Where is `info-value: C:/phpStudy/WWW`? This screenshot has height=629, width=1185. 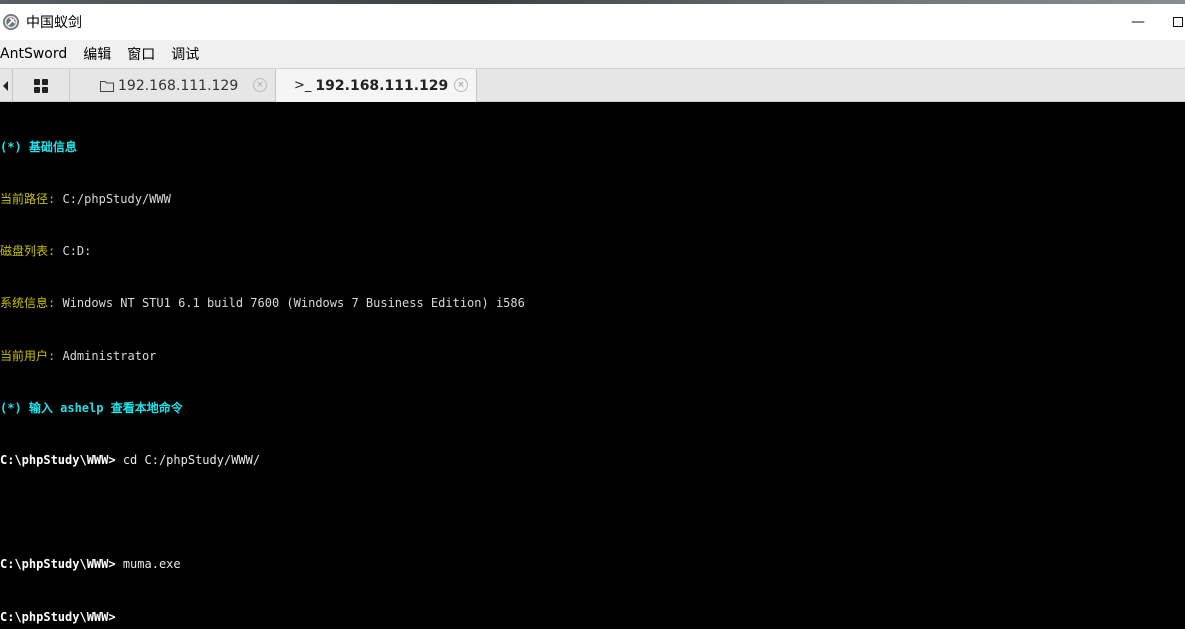
info-value: C:/phpStudy/WWW is located at coordinates (116, 199).